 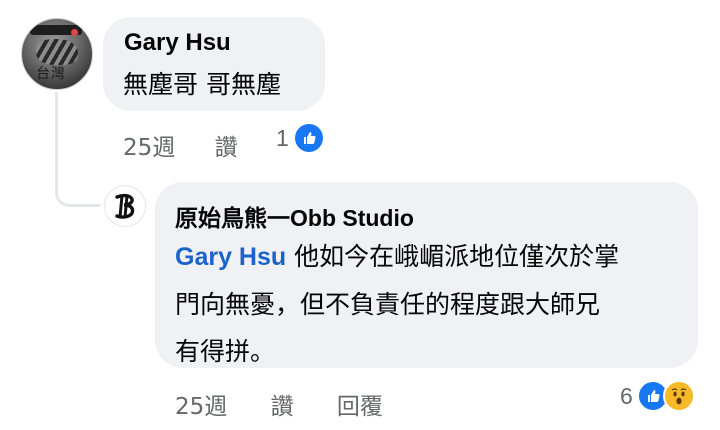 What do you see at coordinates (149, 148) in the screenshot?
I see `comment-timestamp: 25週` at bounding box center [149, 148].